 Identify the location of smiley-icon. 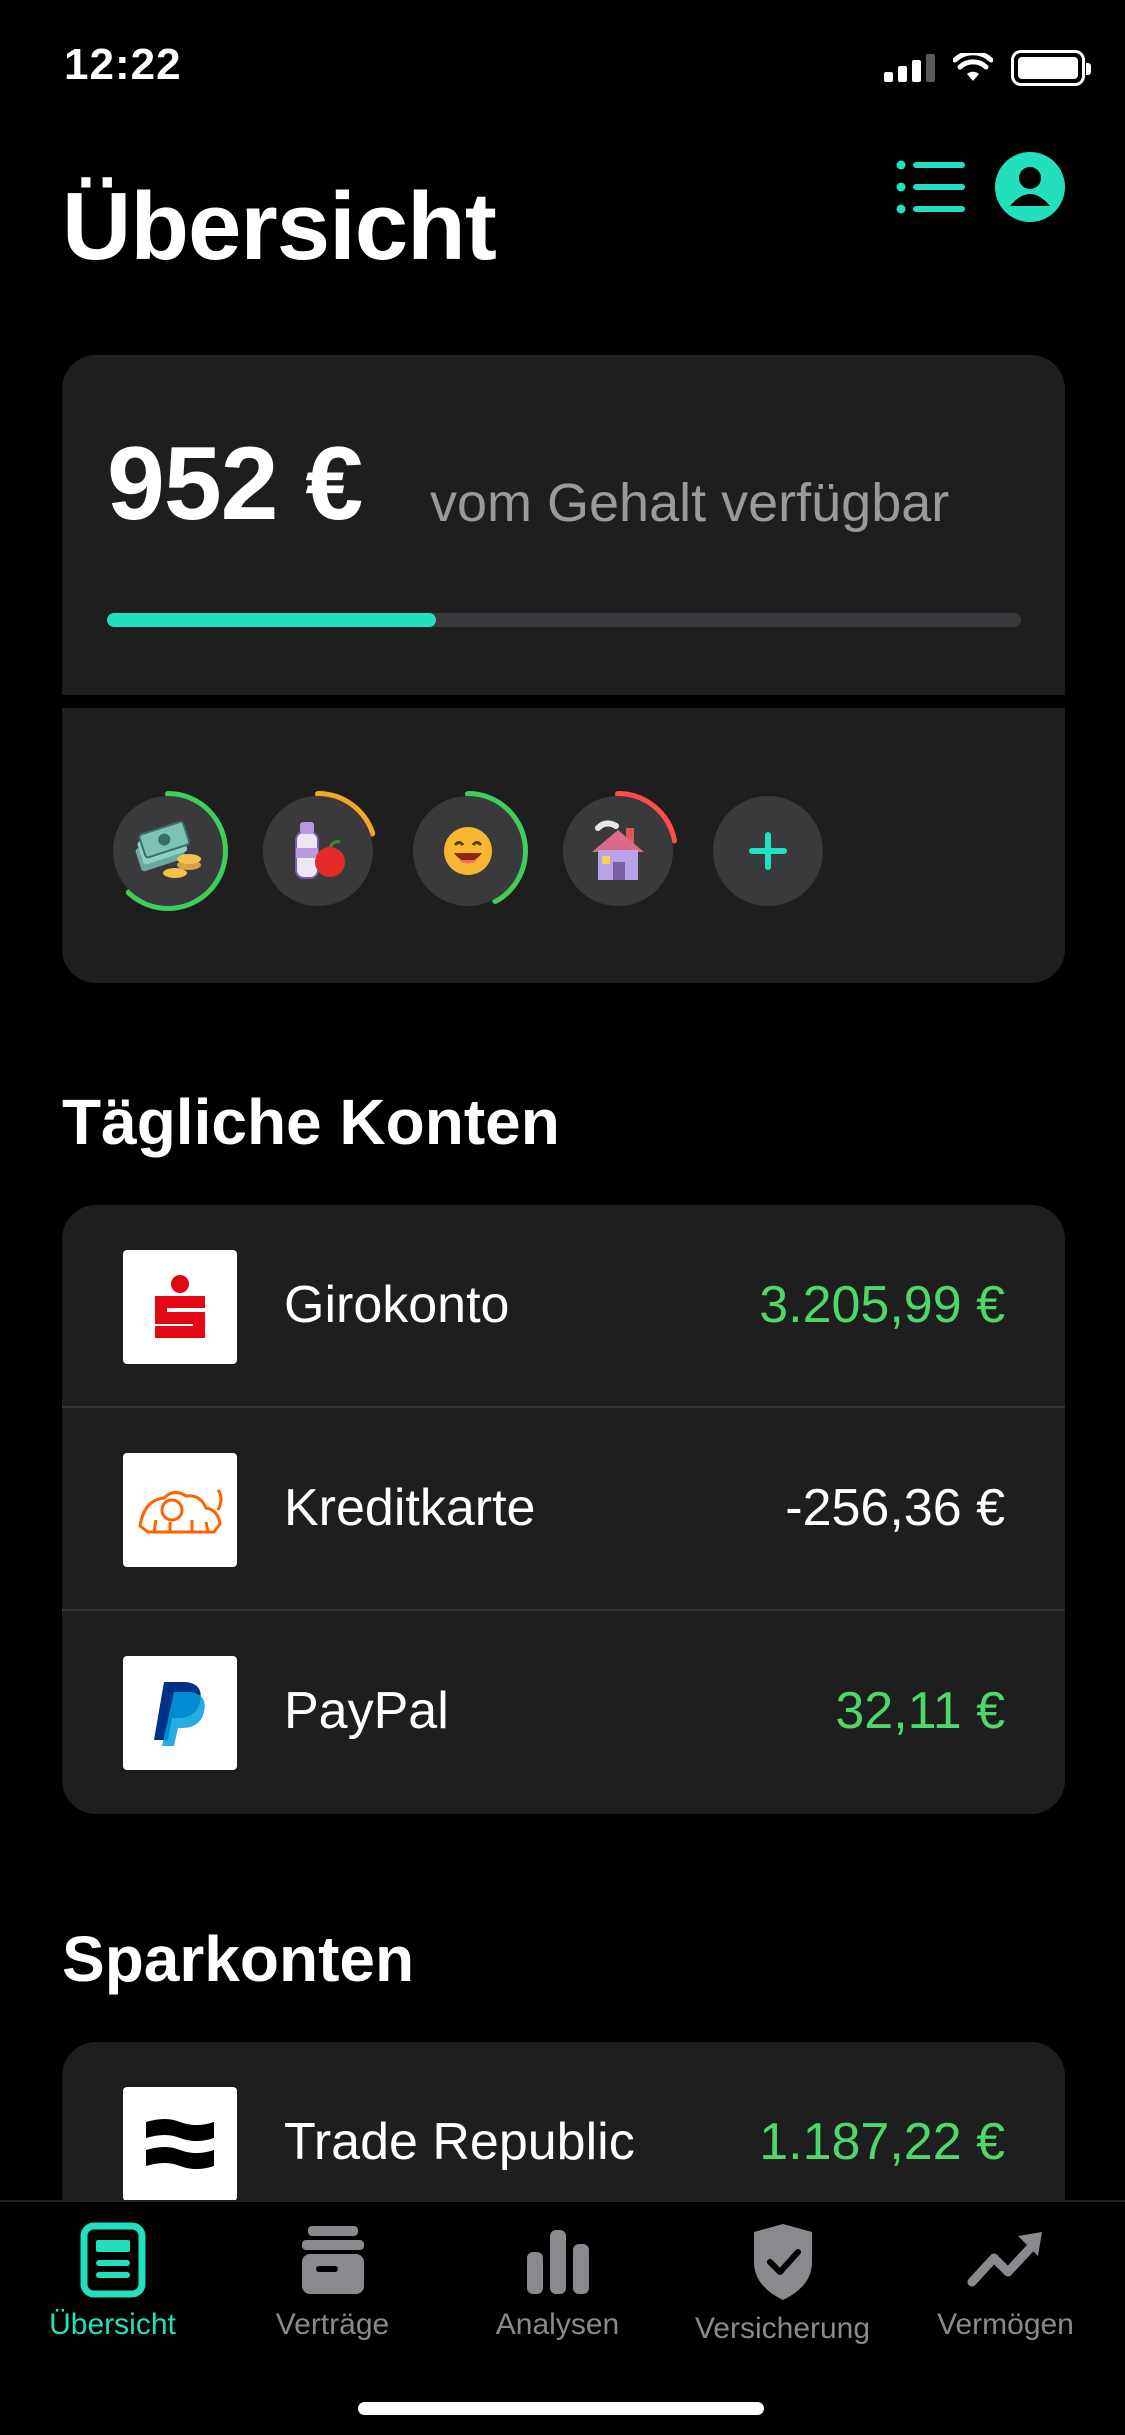
(468, 851).